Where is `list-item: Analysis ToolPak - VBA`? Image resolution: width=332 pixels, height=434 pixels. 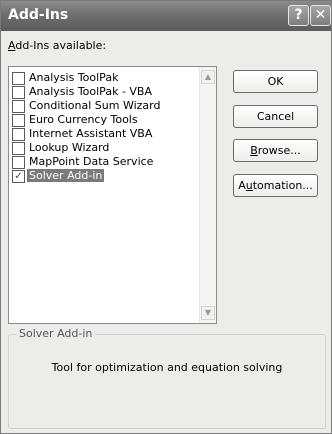
list-item: Analysis ToolPak - VBA is located at coordinates (106, 92).